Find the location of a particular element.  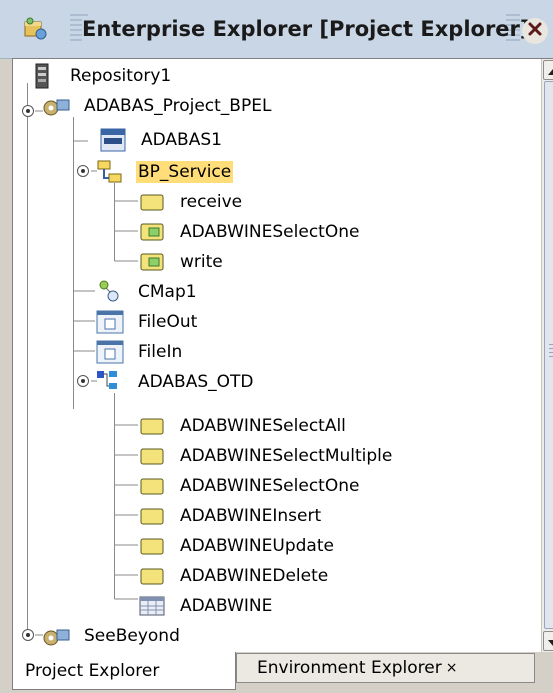

tree-item-adabas-project-bpel: ADABAS_Project_BPEL is located at coordinates (157, 106).